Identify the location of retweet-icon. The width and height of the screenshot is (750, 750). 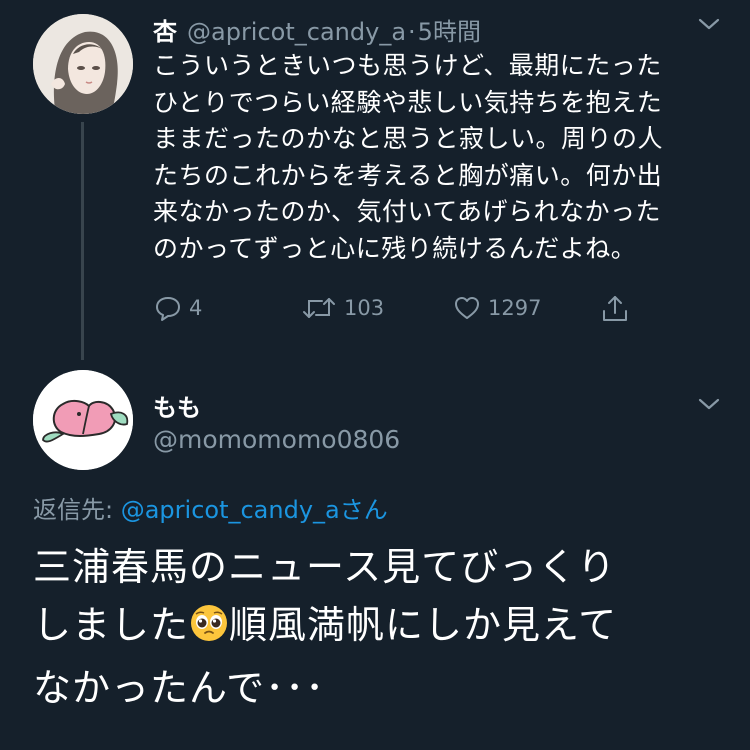
(319, 308).